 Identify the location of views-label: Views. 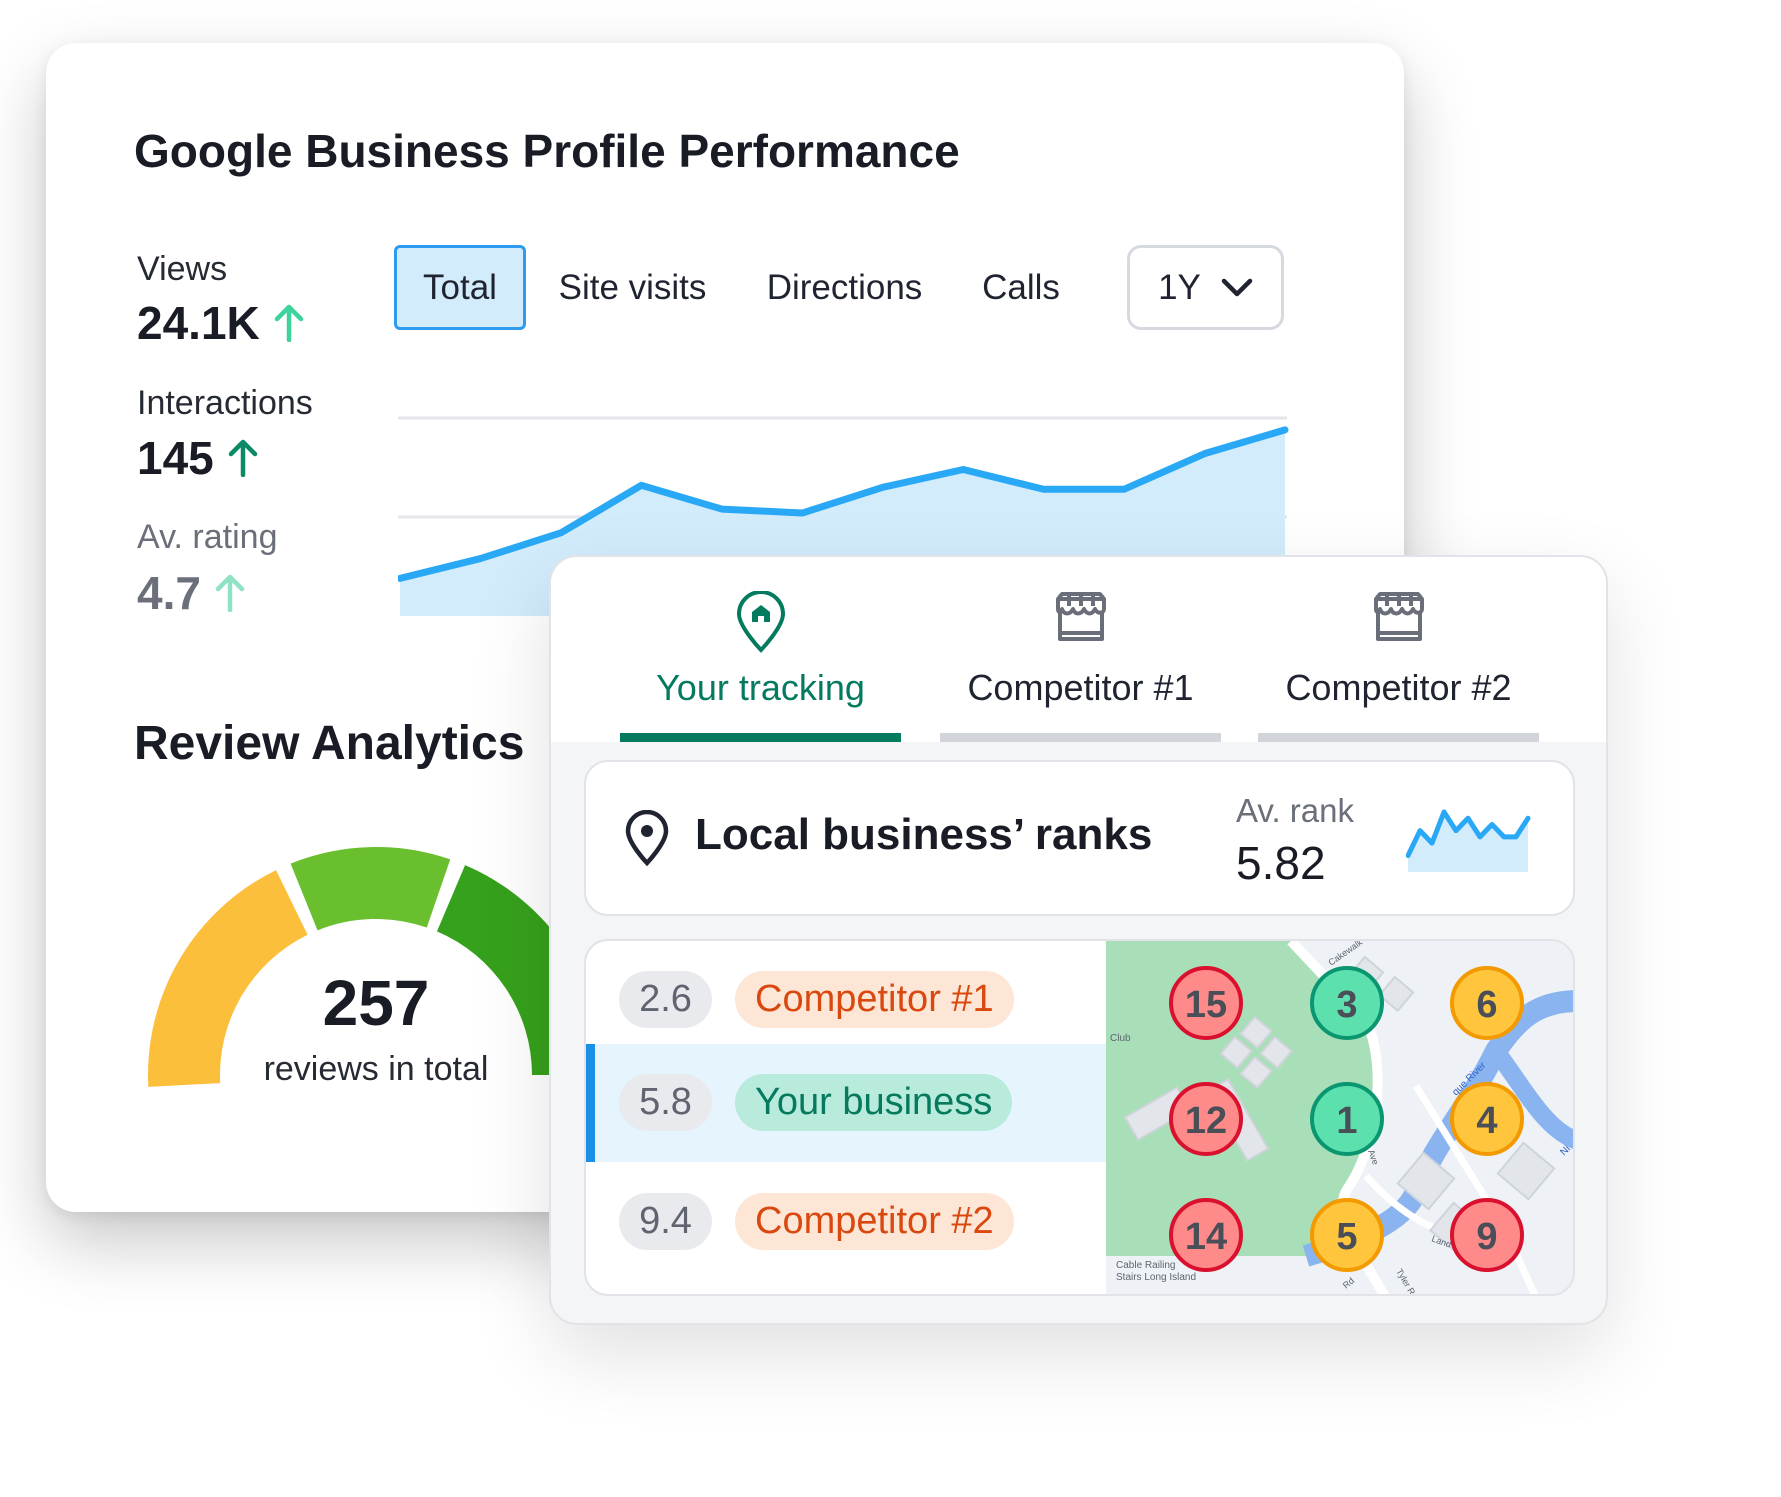
(182, 269).